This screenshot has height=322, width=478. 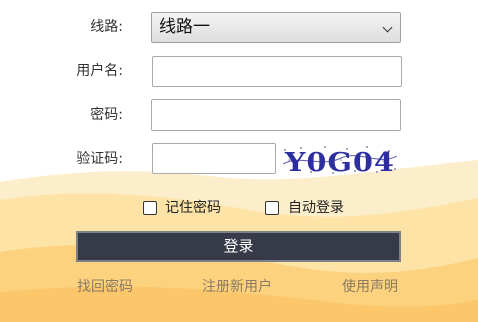 What do you see at coordinates (316, 208) in the screenshot?
I see `auto-login-label: 自动登录` at bounding box center [316, 208].